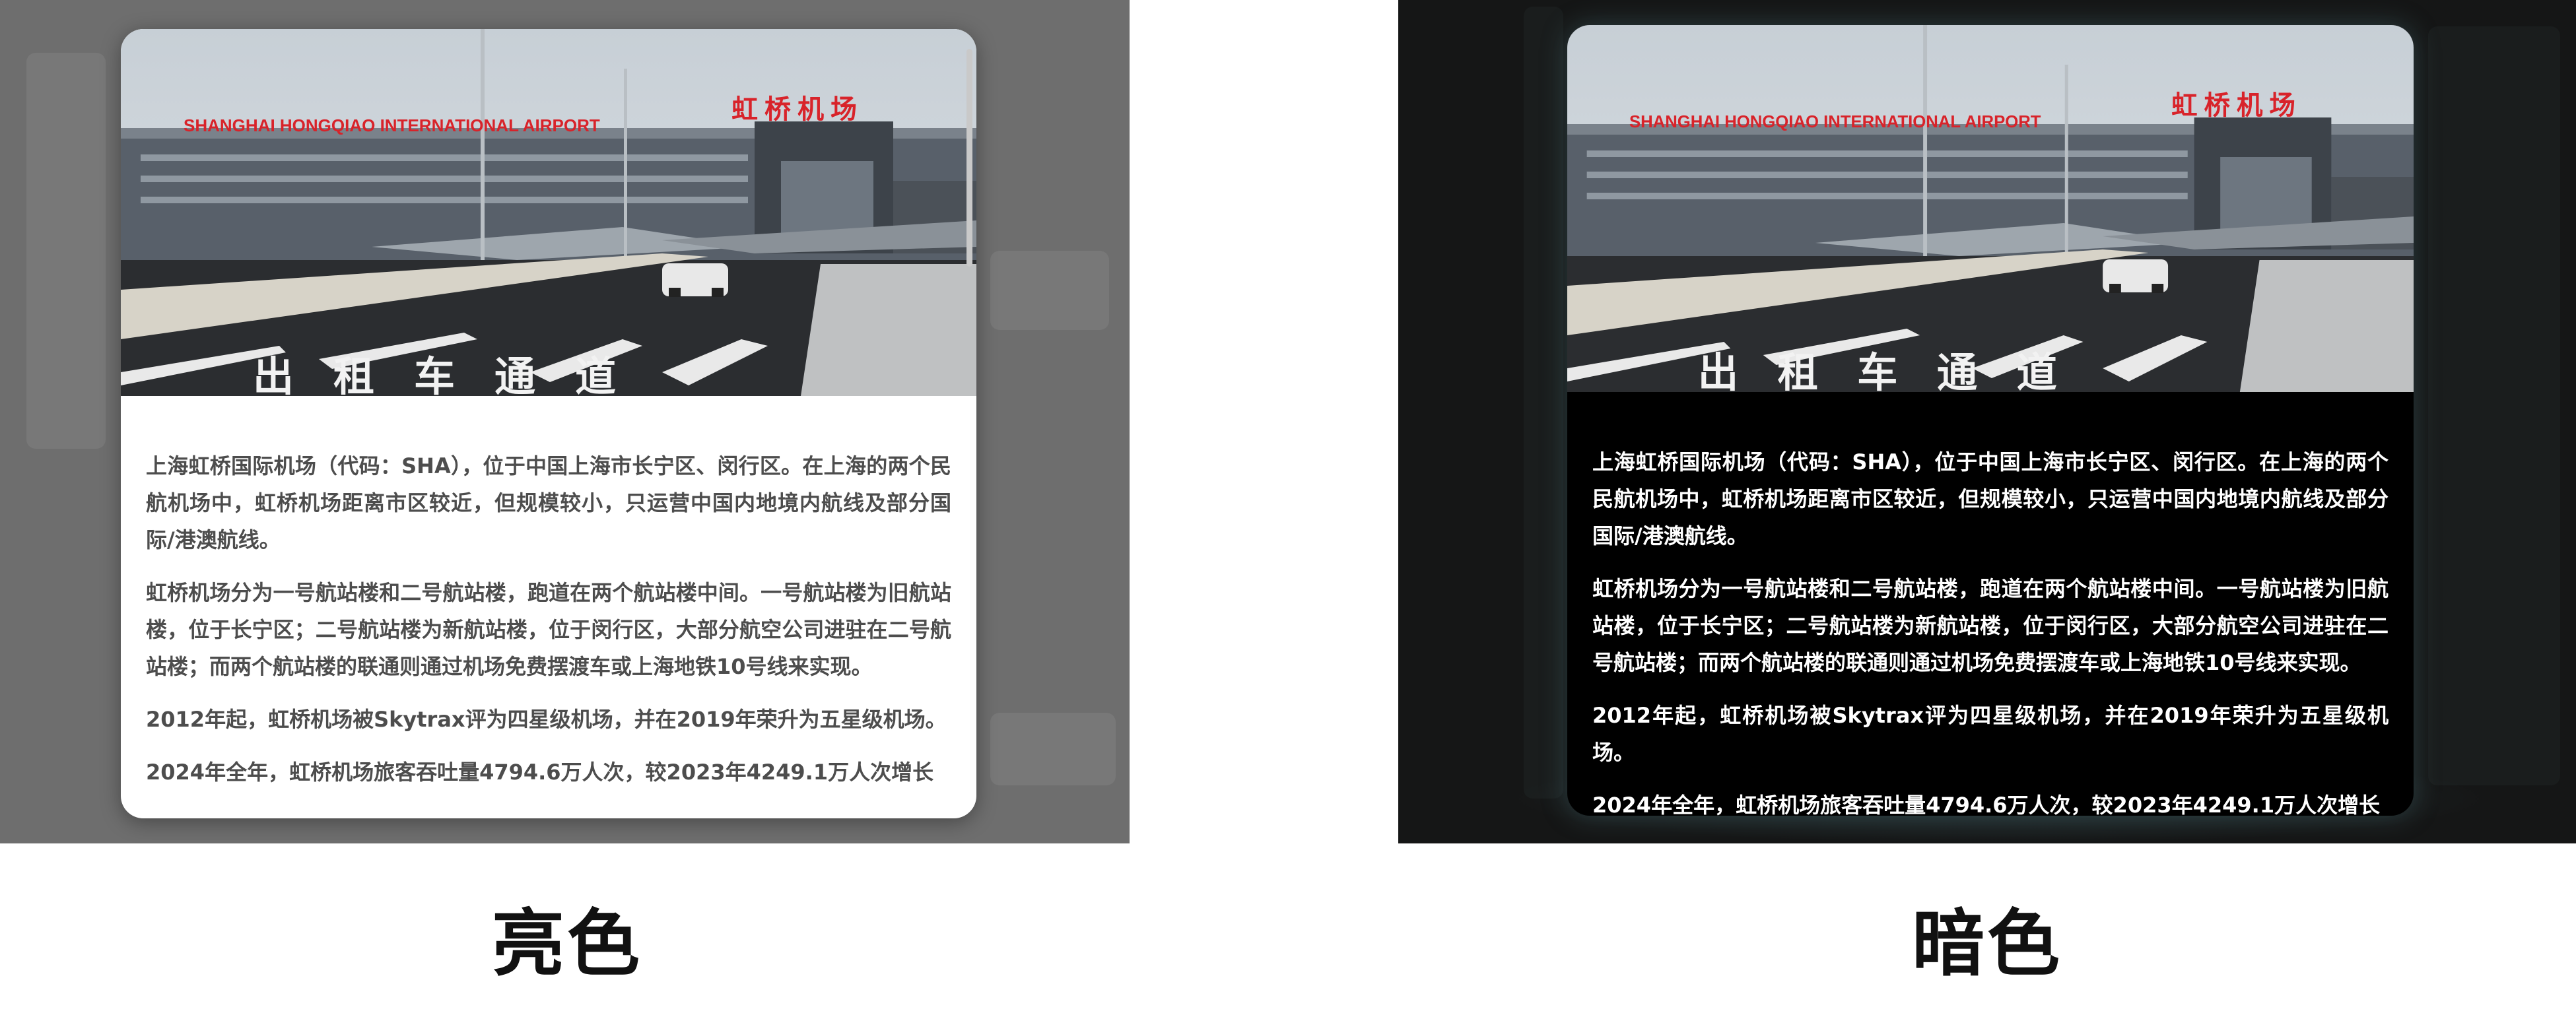  I want to click on card-scrollbar, so click(969, 158).